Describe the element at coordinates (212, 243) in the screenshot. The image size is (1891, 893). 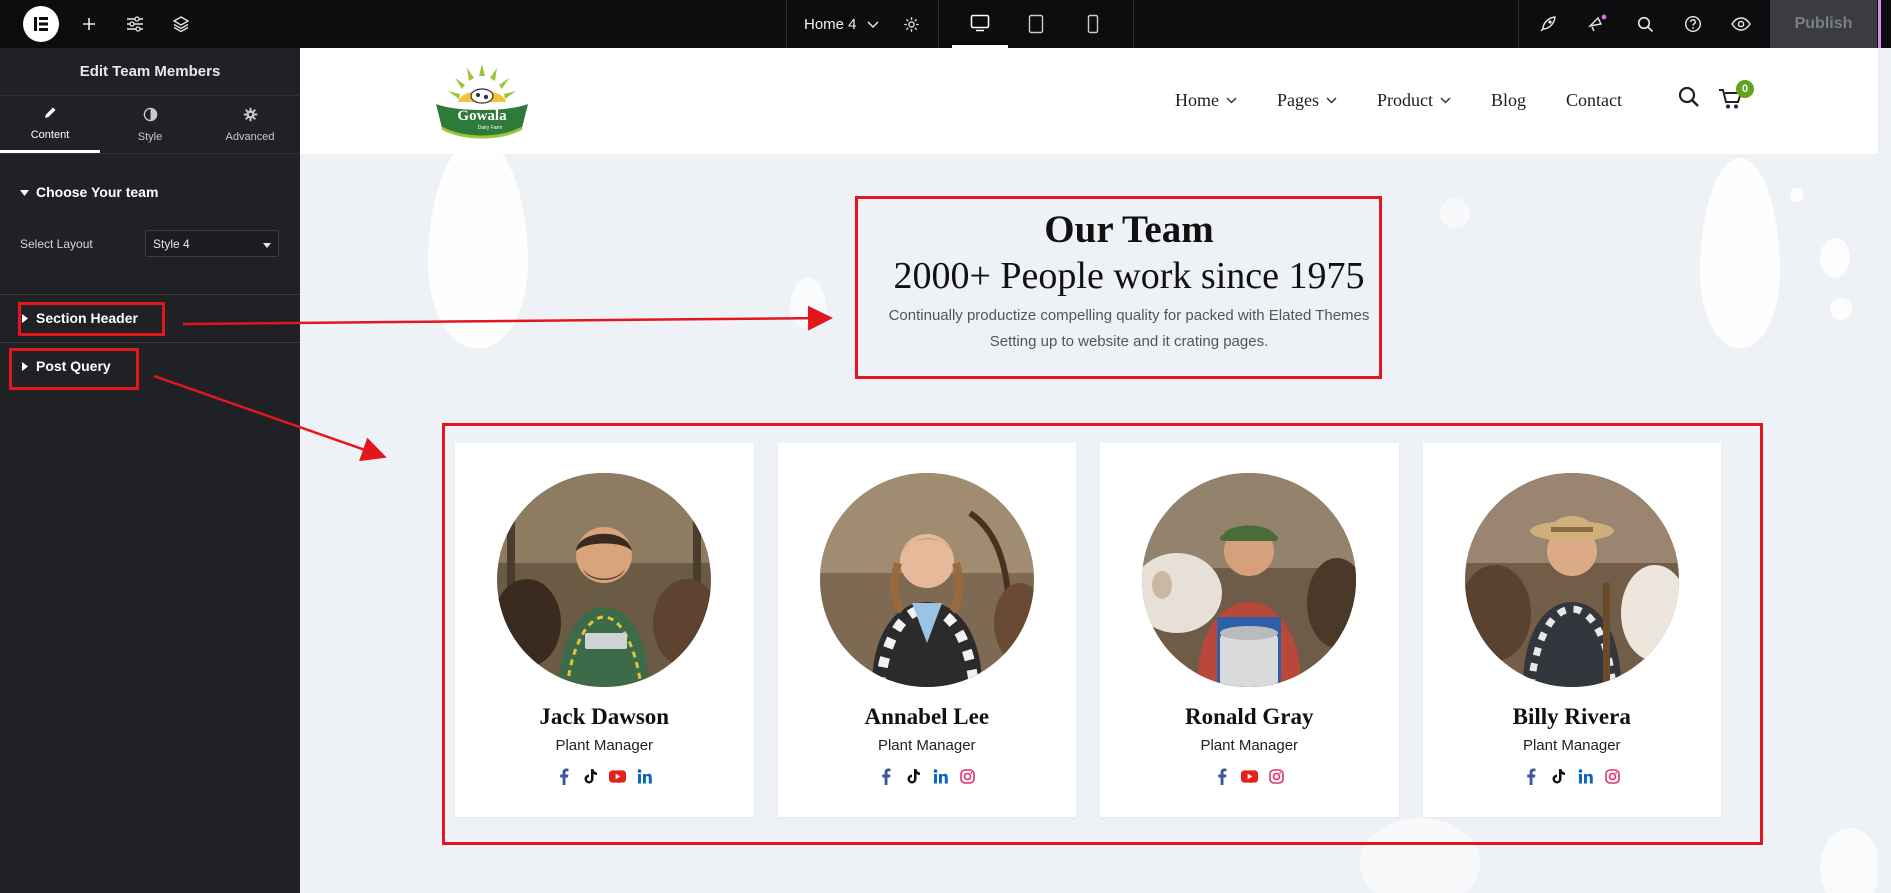
I see `select-layout-dropdown: Style 4` at that location.